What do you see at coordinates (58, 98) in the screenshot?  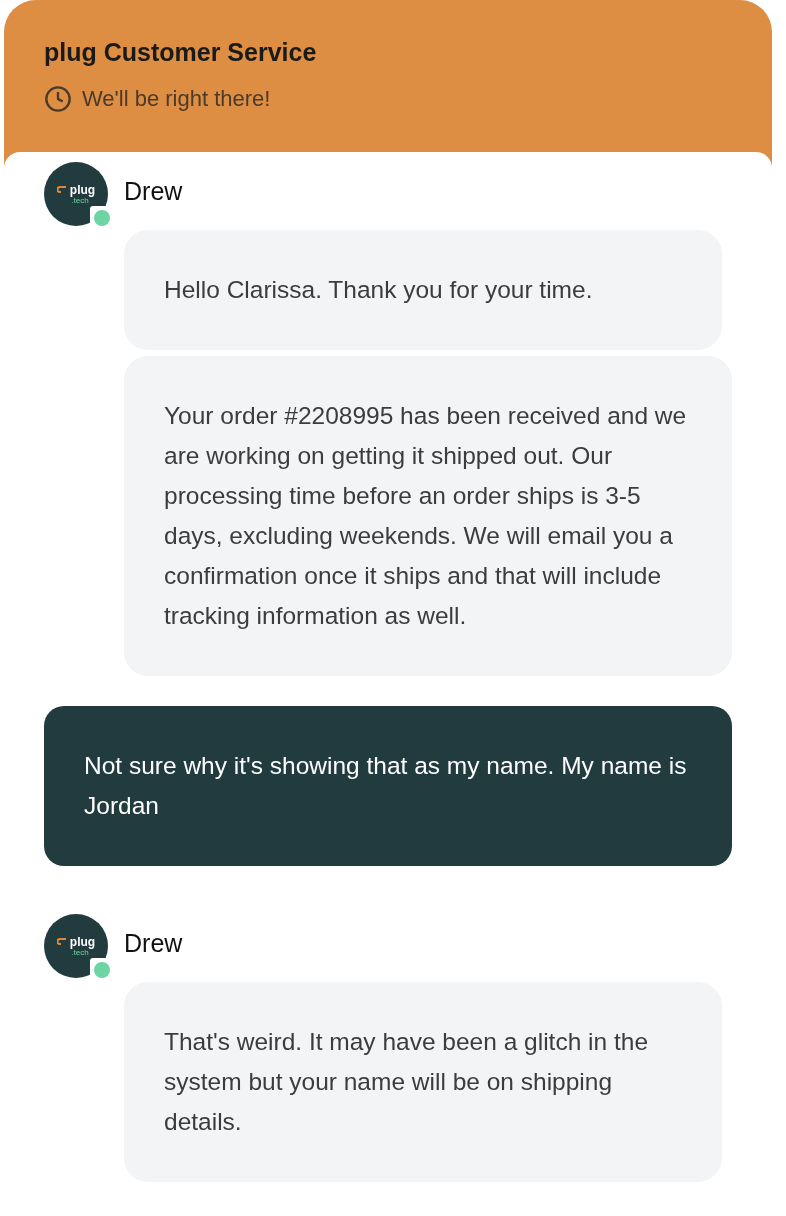 I see `clock-icon` at bounding box center [58, 98].